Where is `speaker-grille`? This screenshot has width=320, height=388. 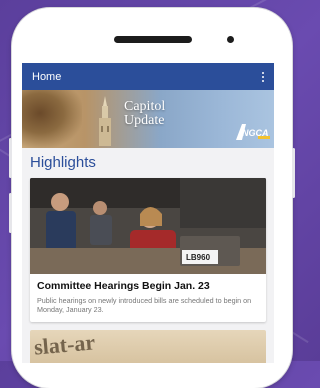 speaker-grille is located at coordinates (153, 39).